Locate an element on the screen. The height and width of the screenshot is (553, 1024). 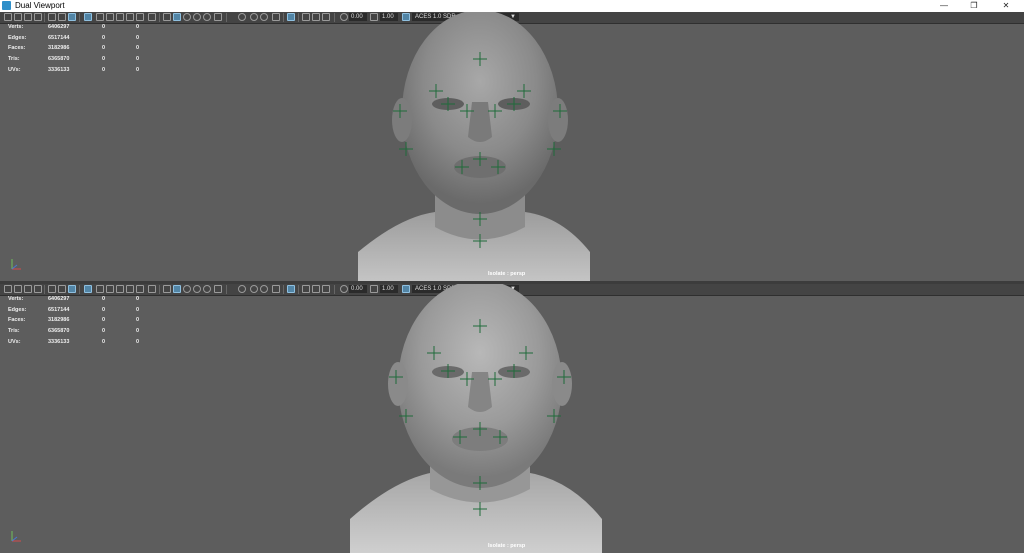
hud-label: Verts: is located at coordinates (16, 27).